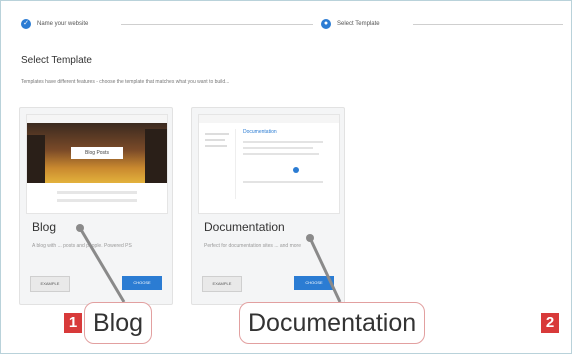  Describe the element at coordinates (332, 323) in the screenshot. I see `callout-label-documentation: Documentation` at that location.